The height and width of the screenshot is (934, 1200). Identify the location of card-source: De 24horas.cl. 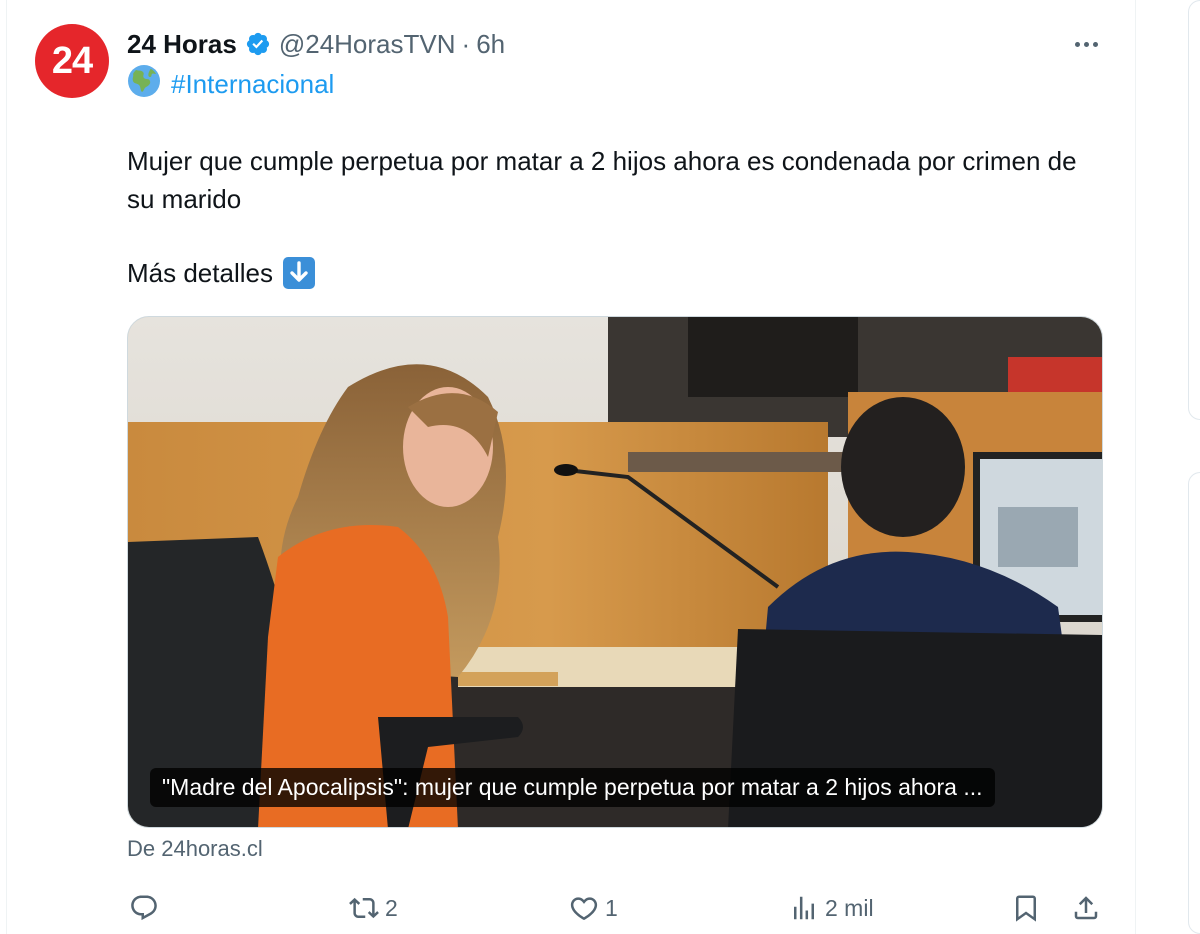
(195, 849).